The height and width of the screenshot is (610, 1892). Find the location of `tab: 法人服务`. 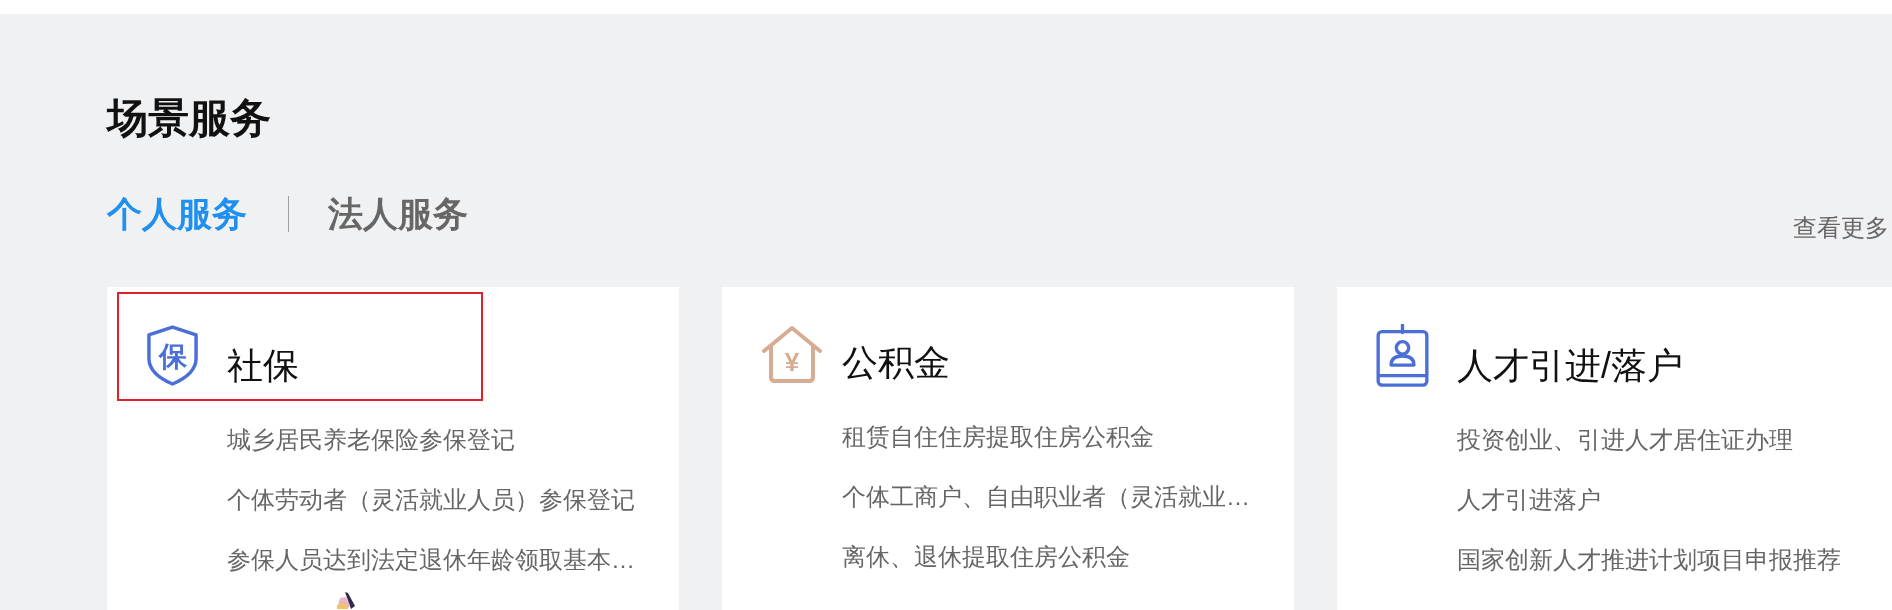

tab: 法人服务 is located at coordinates (398, 214).